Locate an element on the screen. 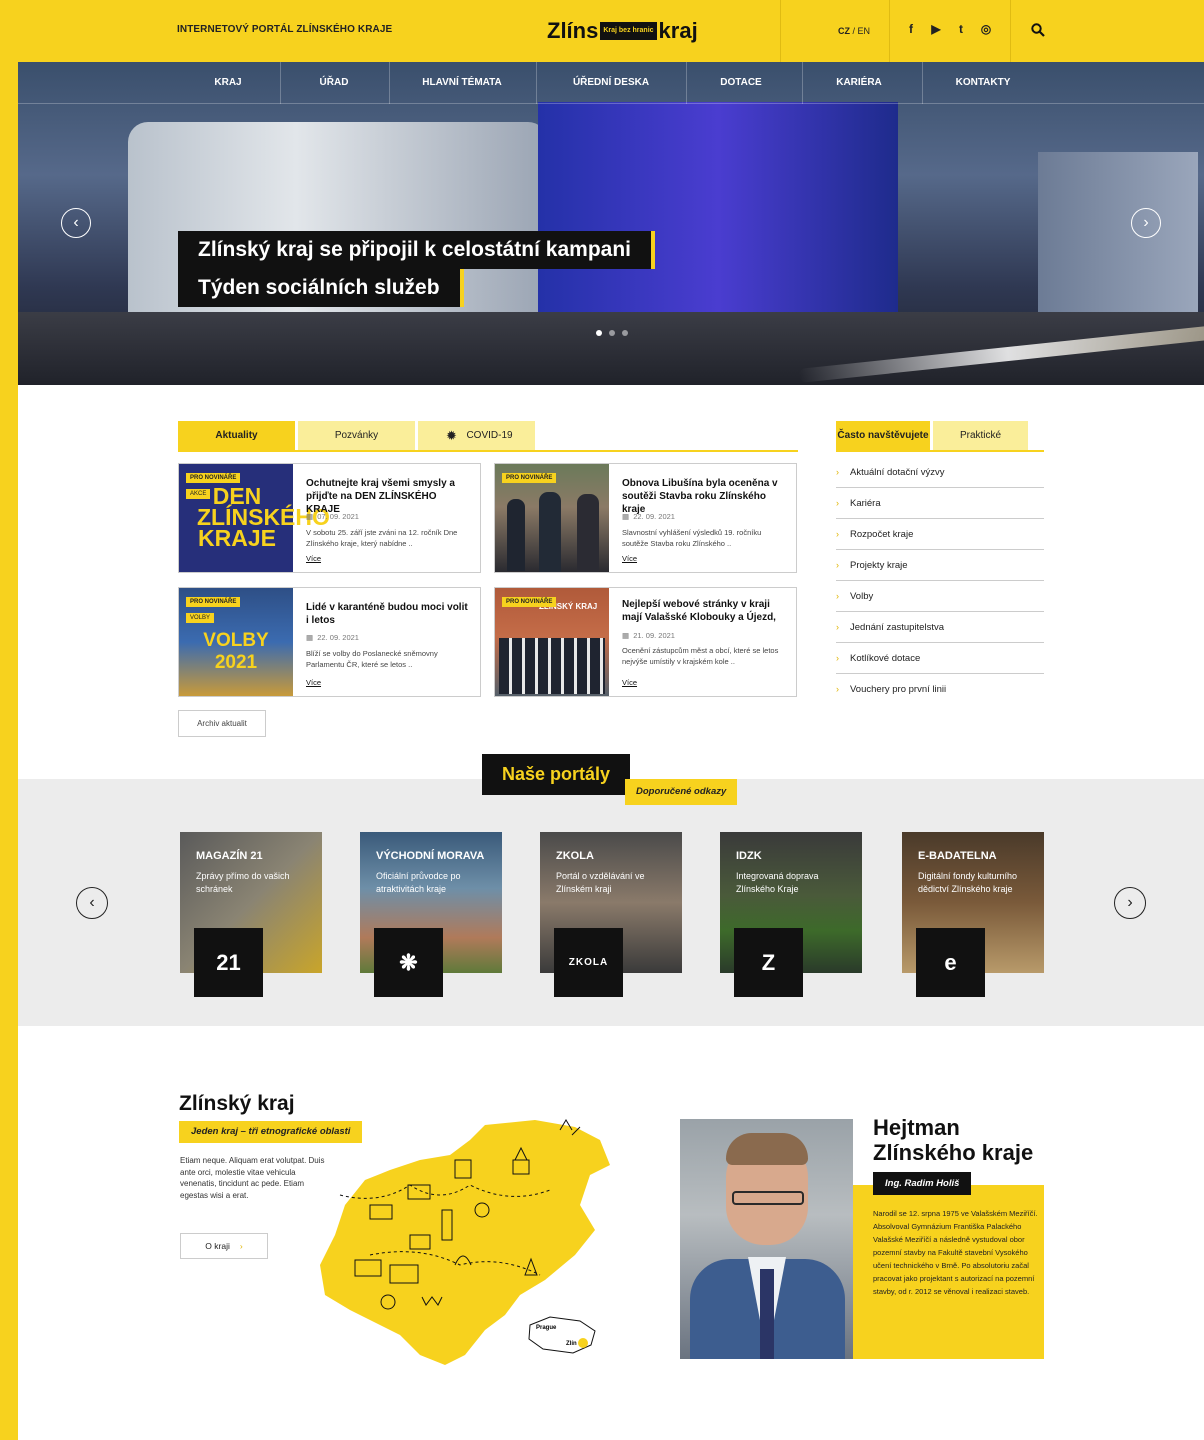  lang-en-link: EN is located at coordinates (864, 31).